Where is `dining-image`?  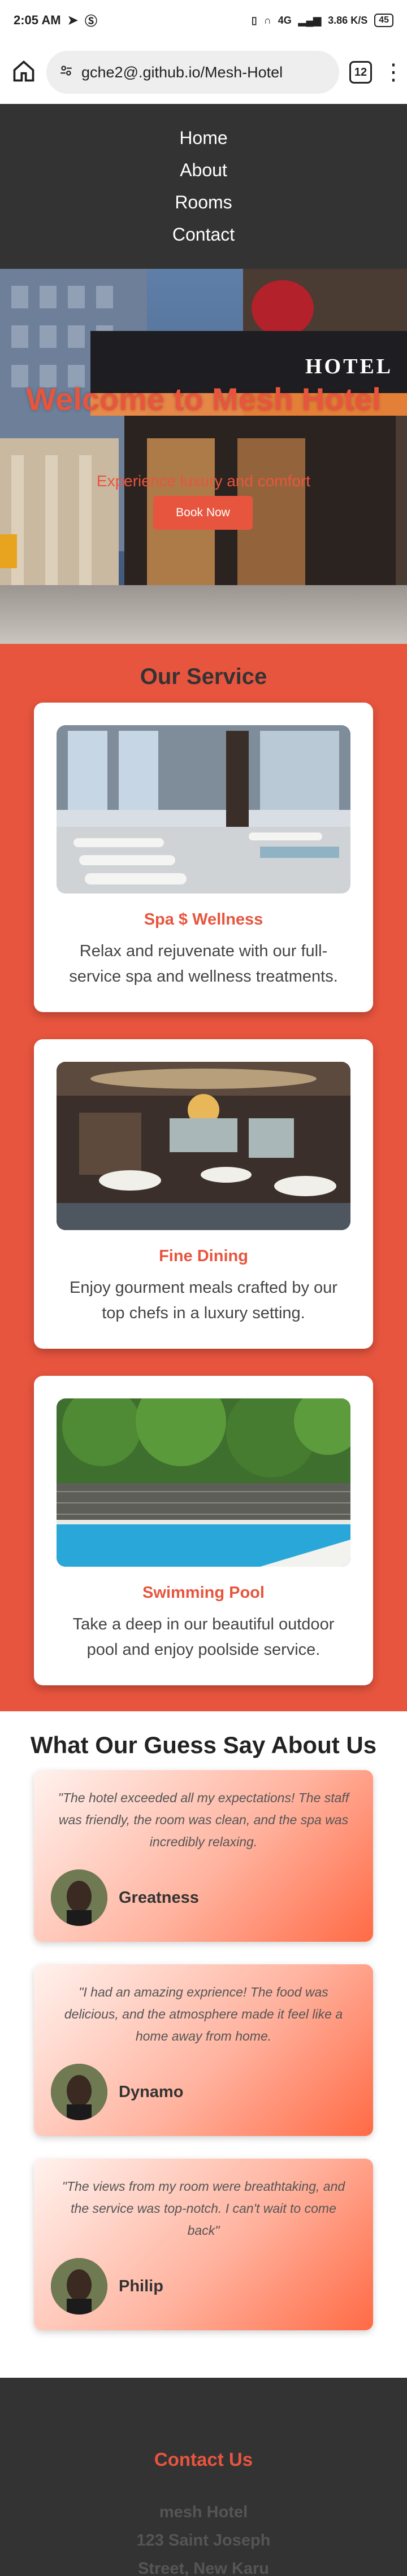
dining-image is located at coordinates (203, 1146).